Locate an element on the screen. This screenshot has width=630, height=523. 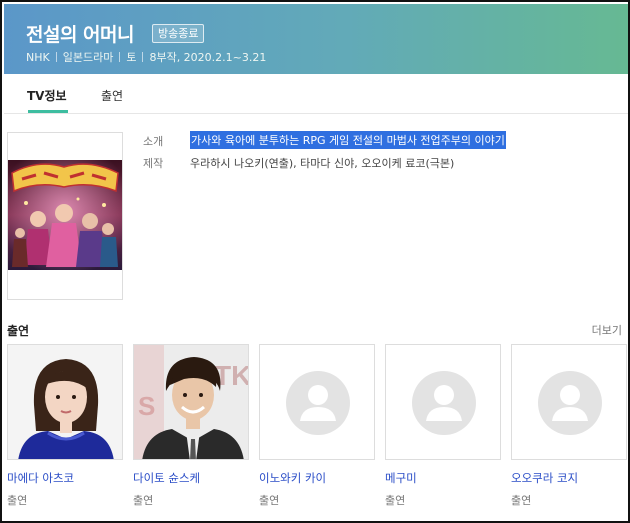
more-link: 더보기 is located at coordinates (607, 330).